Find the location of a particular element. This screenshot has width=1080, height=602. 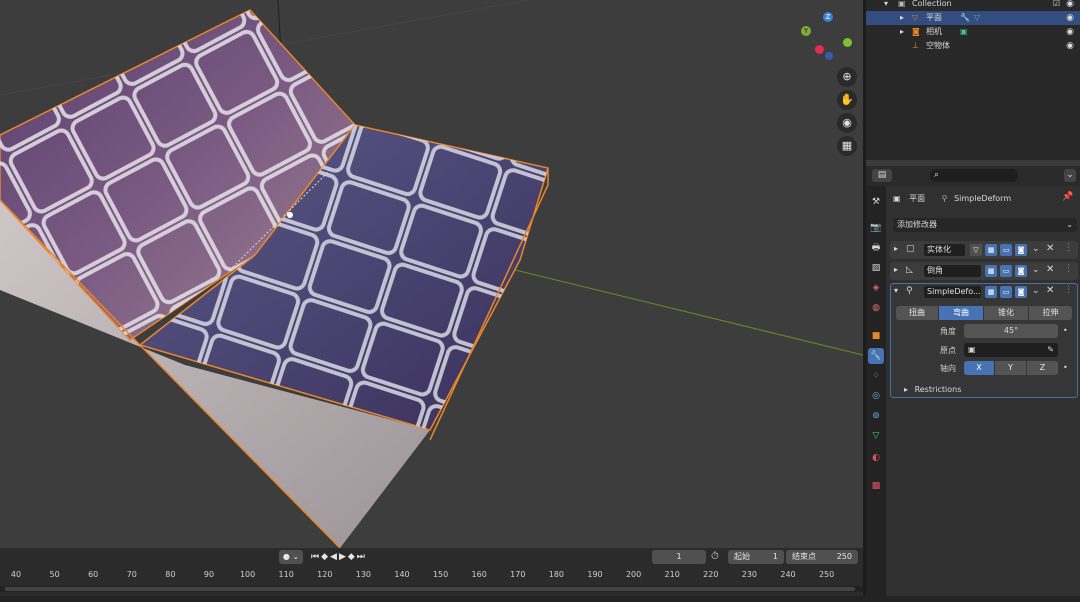

outliner-row-camera: ▸ ◙ 相机 ▣ ◉ is located at coordinates (973, 32).